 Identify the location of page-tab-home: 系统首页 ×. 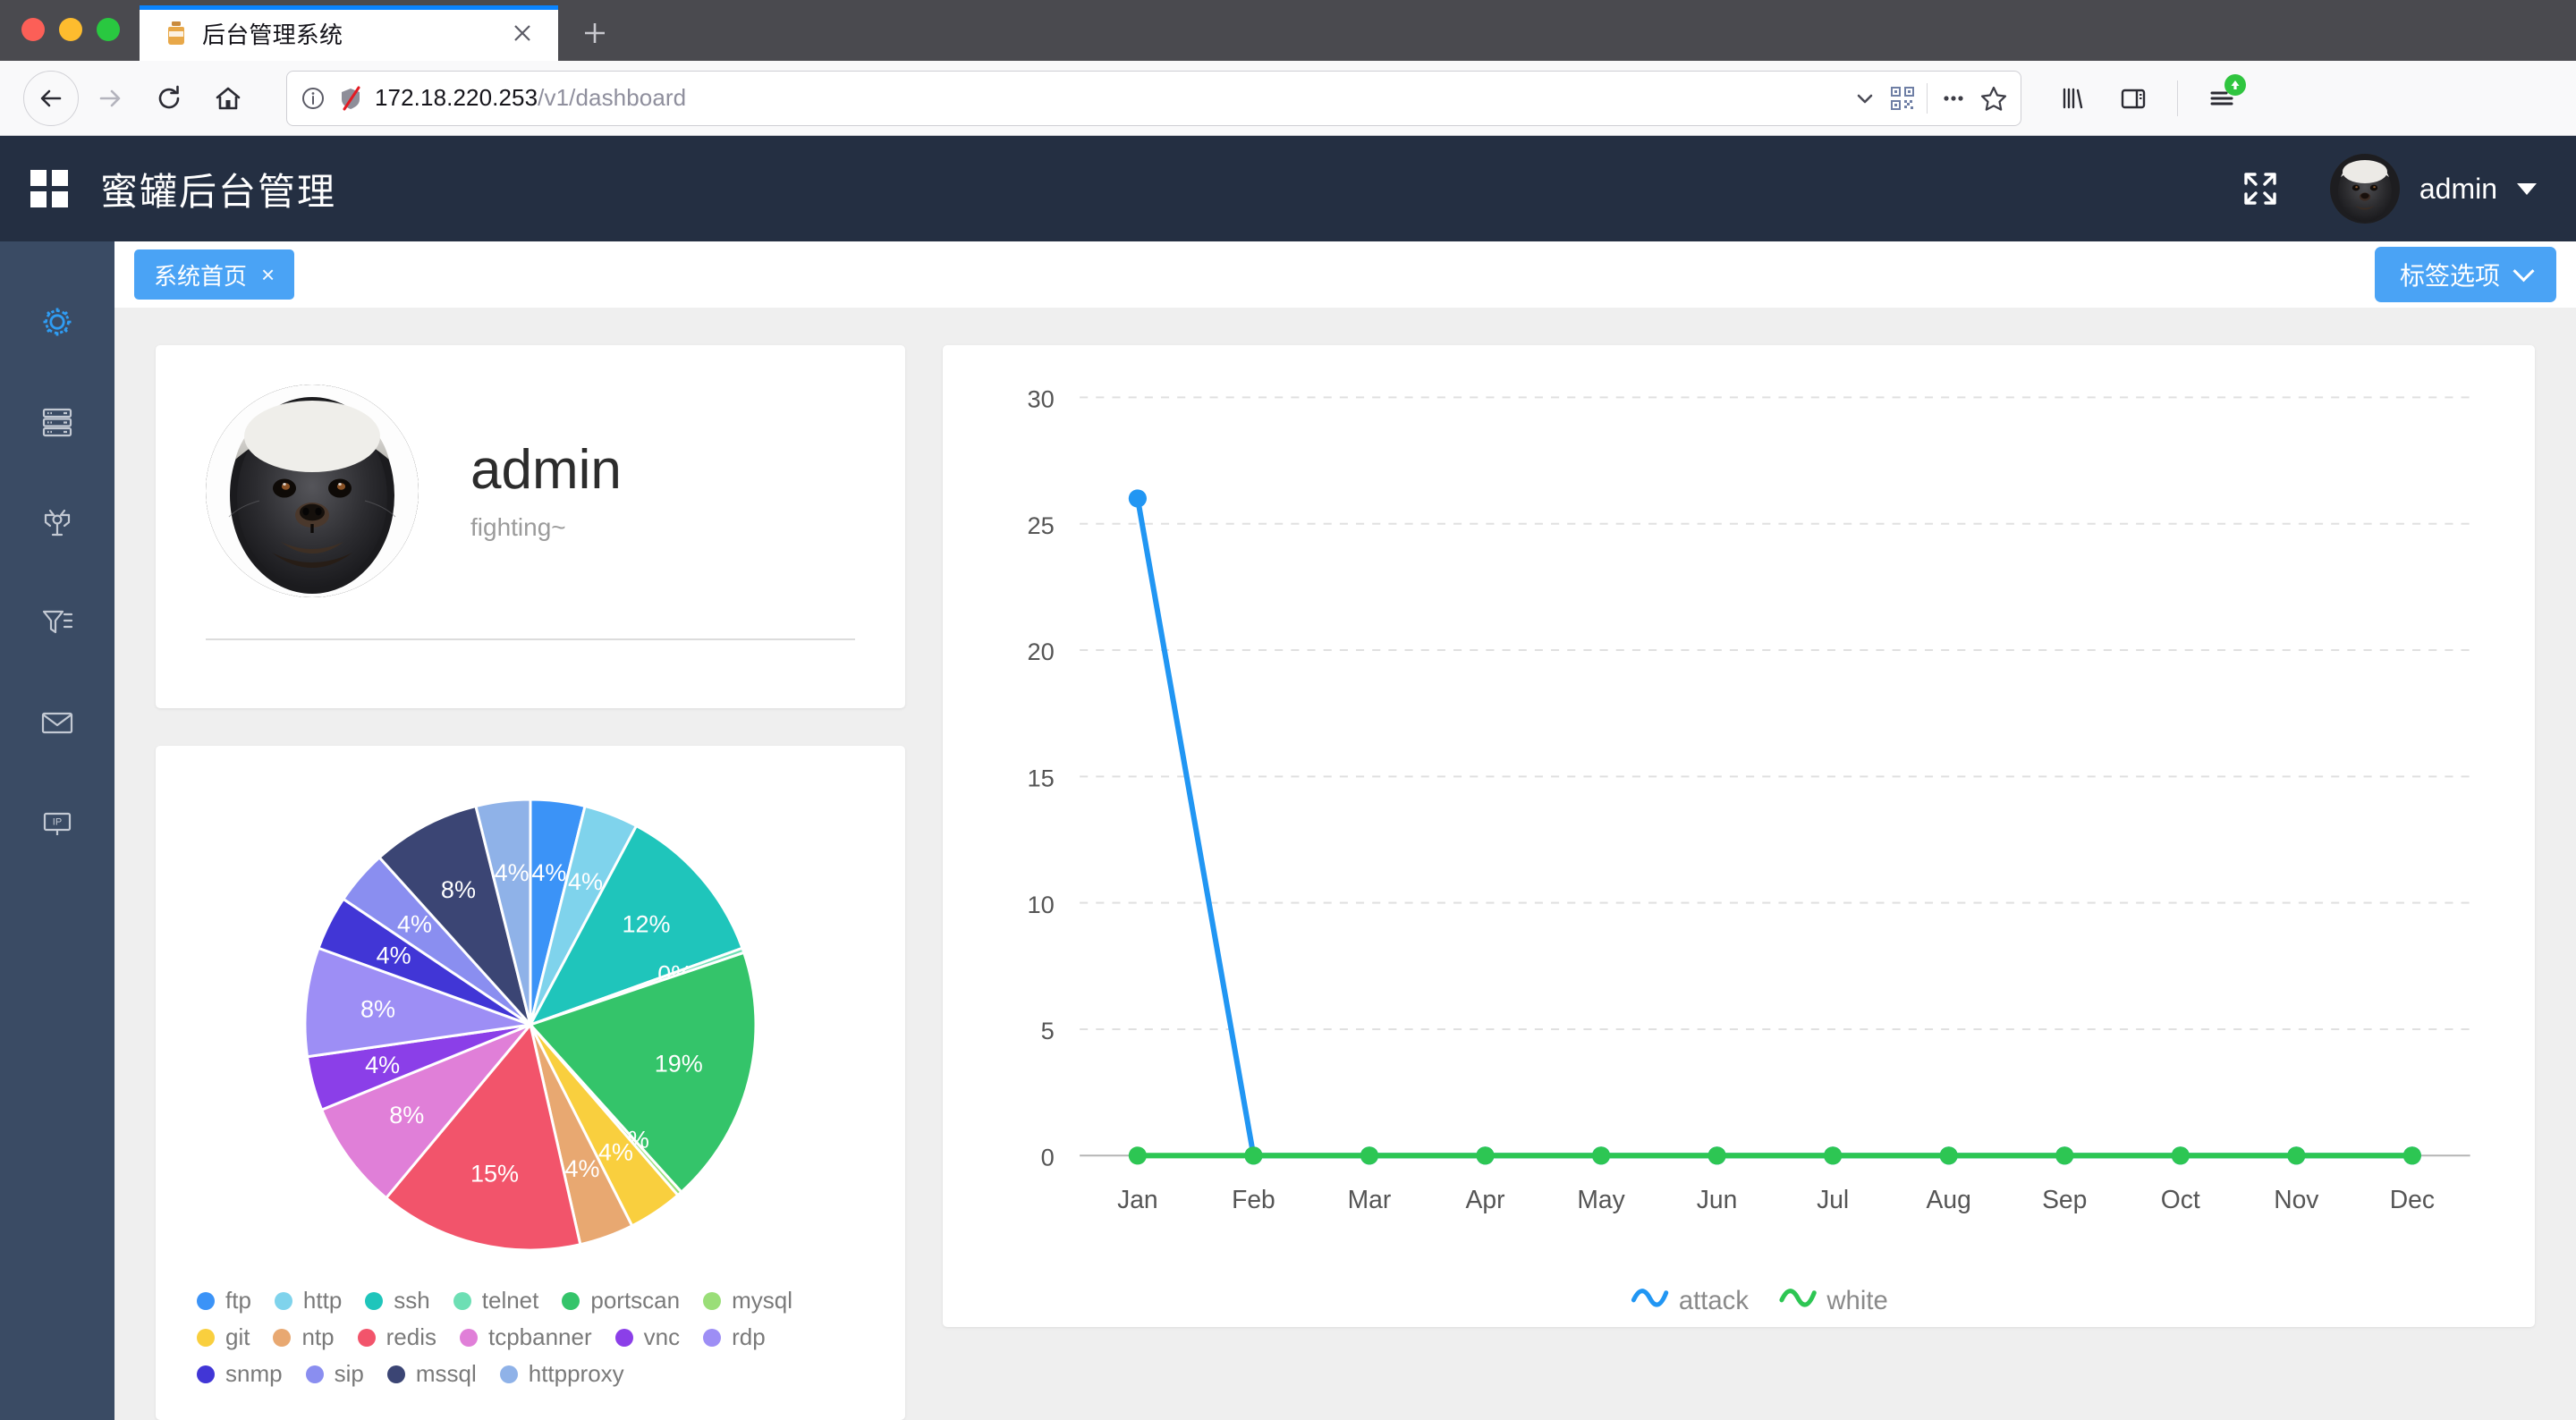
(214, 274).